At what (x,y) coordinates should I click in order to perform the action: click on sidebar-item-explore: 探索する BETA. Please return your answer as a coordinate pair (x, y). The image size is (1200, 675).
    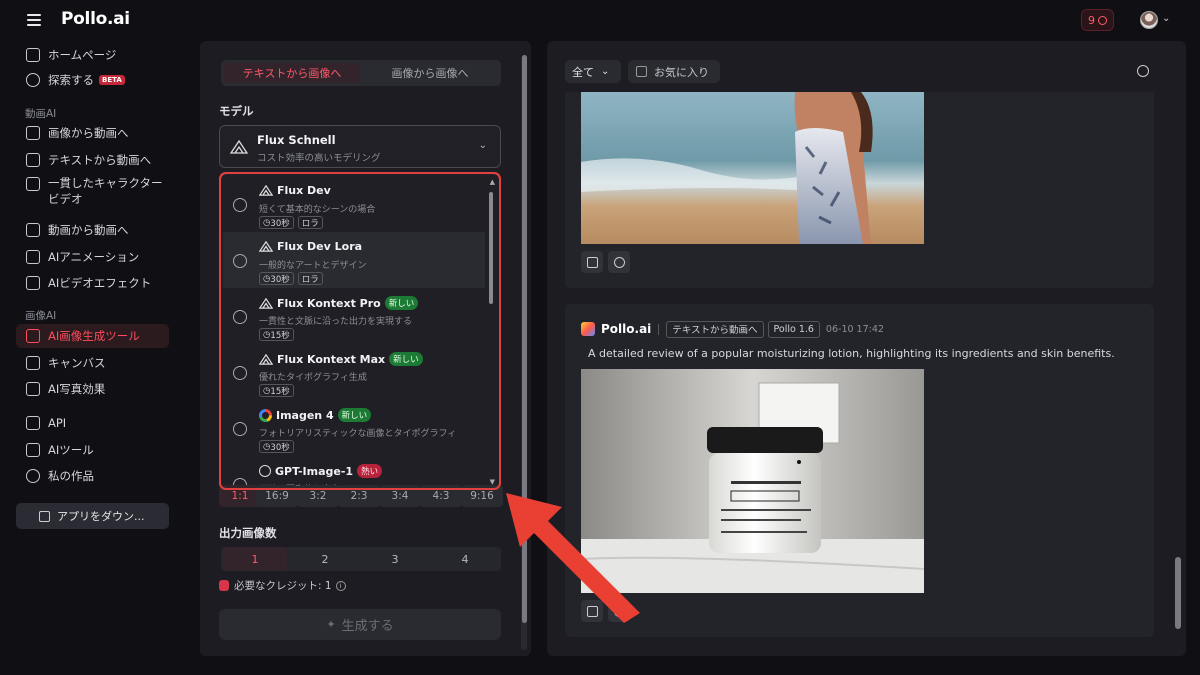
    Looking at the image, I should click on (92, 80).